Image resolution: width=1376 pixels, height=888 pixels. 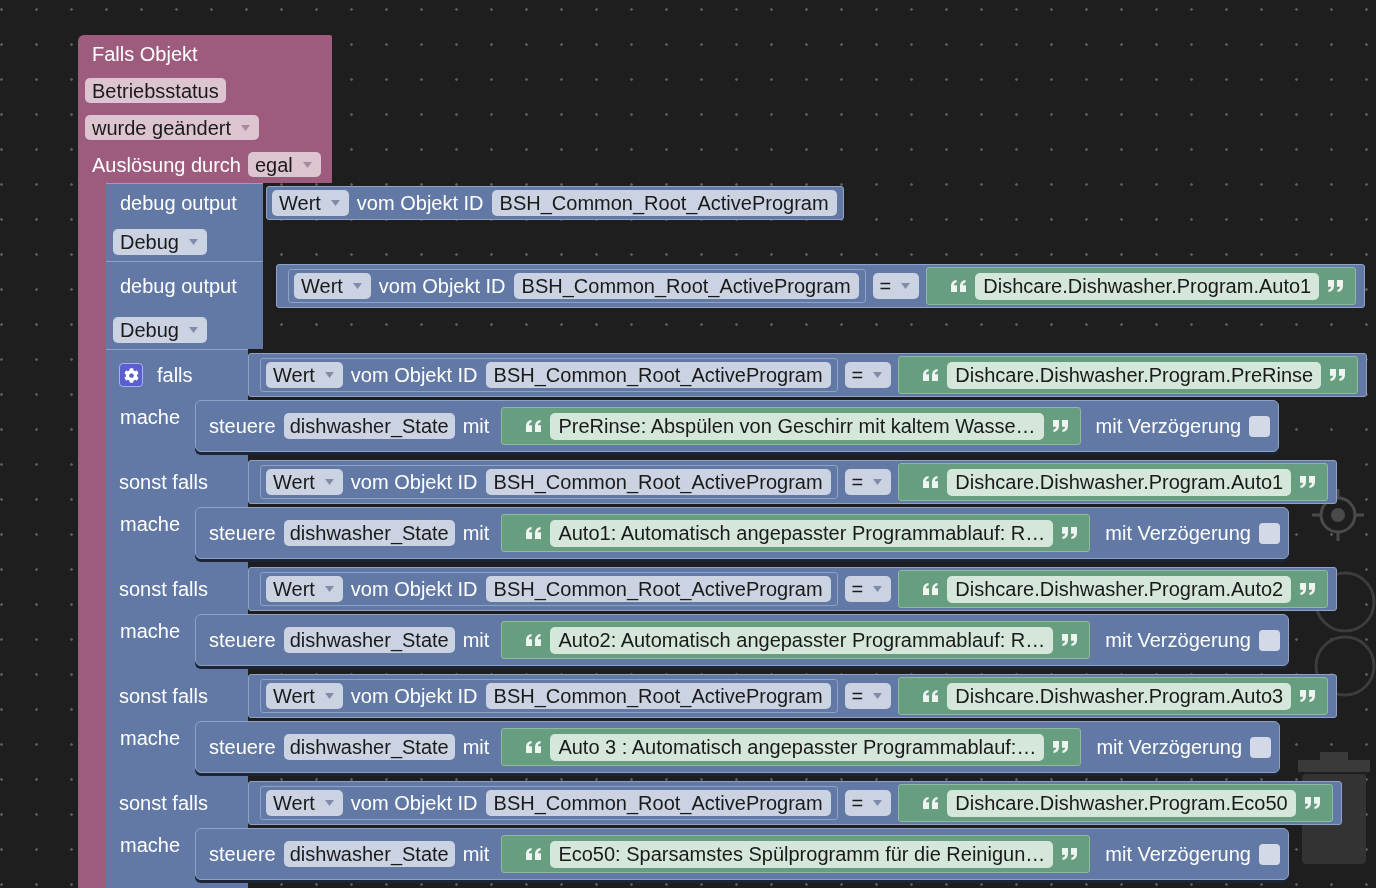 What do you see at coordinates (1119, 696) in the screenshot?
I see `text-field: Dishcare.Dishwasher.Program.Auto3` at bounding box center [1119, 696].